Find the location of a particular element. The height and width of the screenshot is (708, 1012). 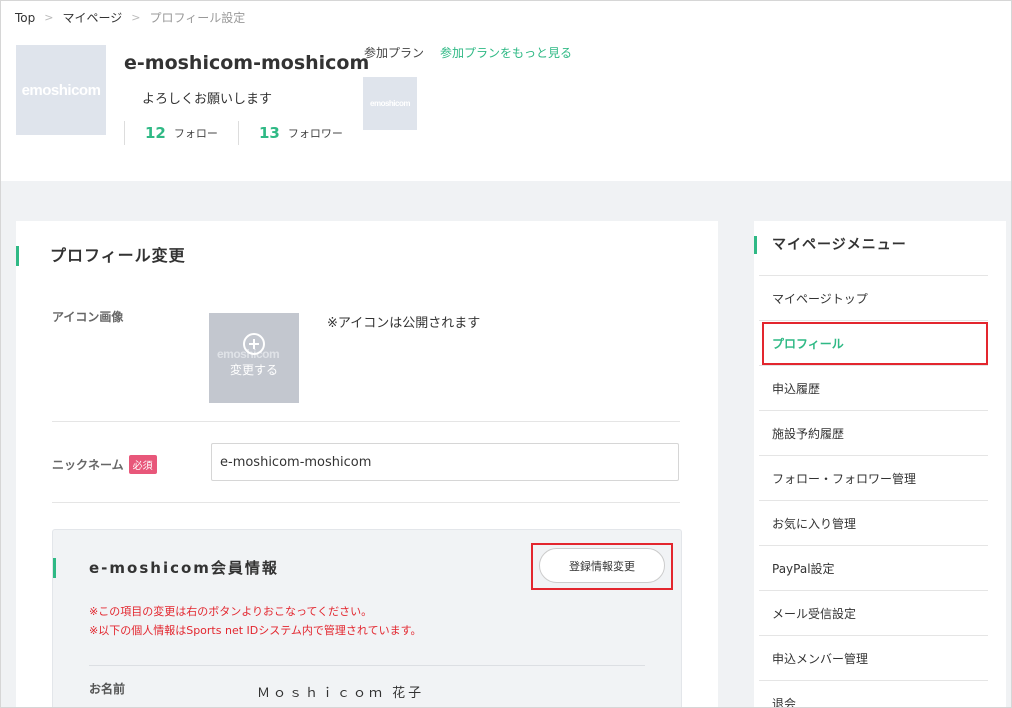

sidebar-item-application-history: 申込履歴 is located at coordinates (873, 387).